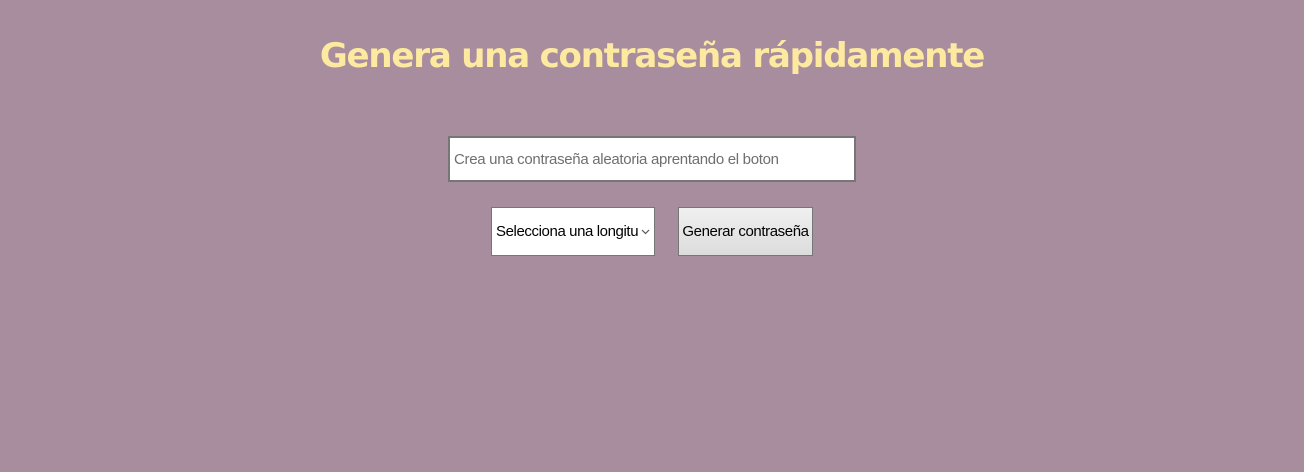 This screenshot has height=472, width=1304. I want to click on length-select-value: Selecciona una longitud, so click(567, 231).